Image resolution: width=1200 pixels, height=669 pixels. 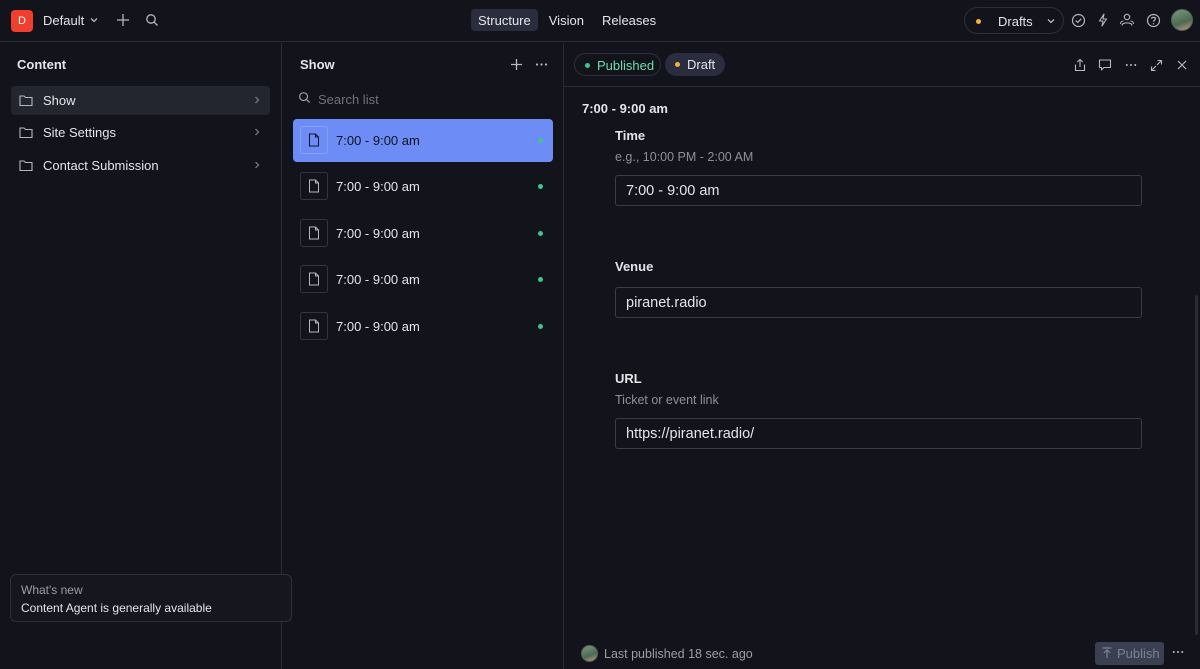 I want to click on perspective-selector: Drafts, so click(x=1014, y=20).